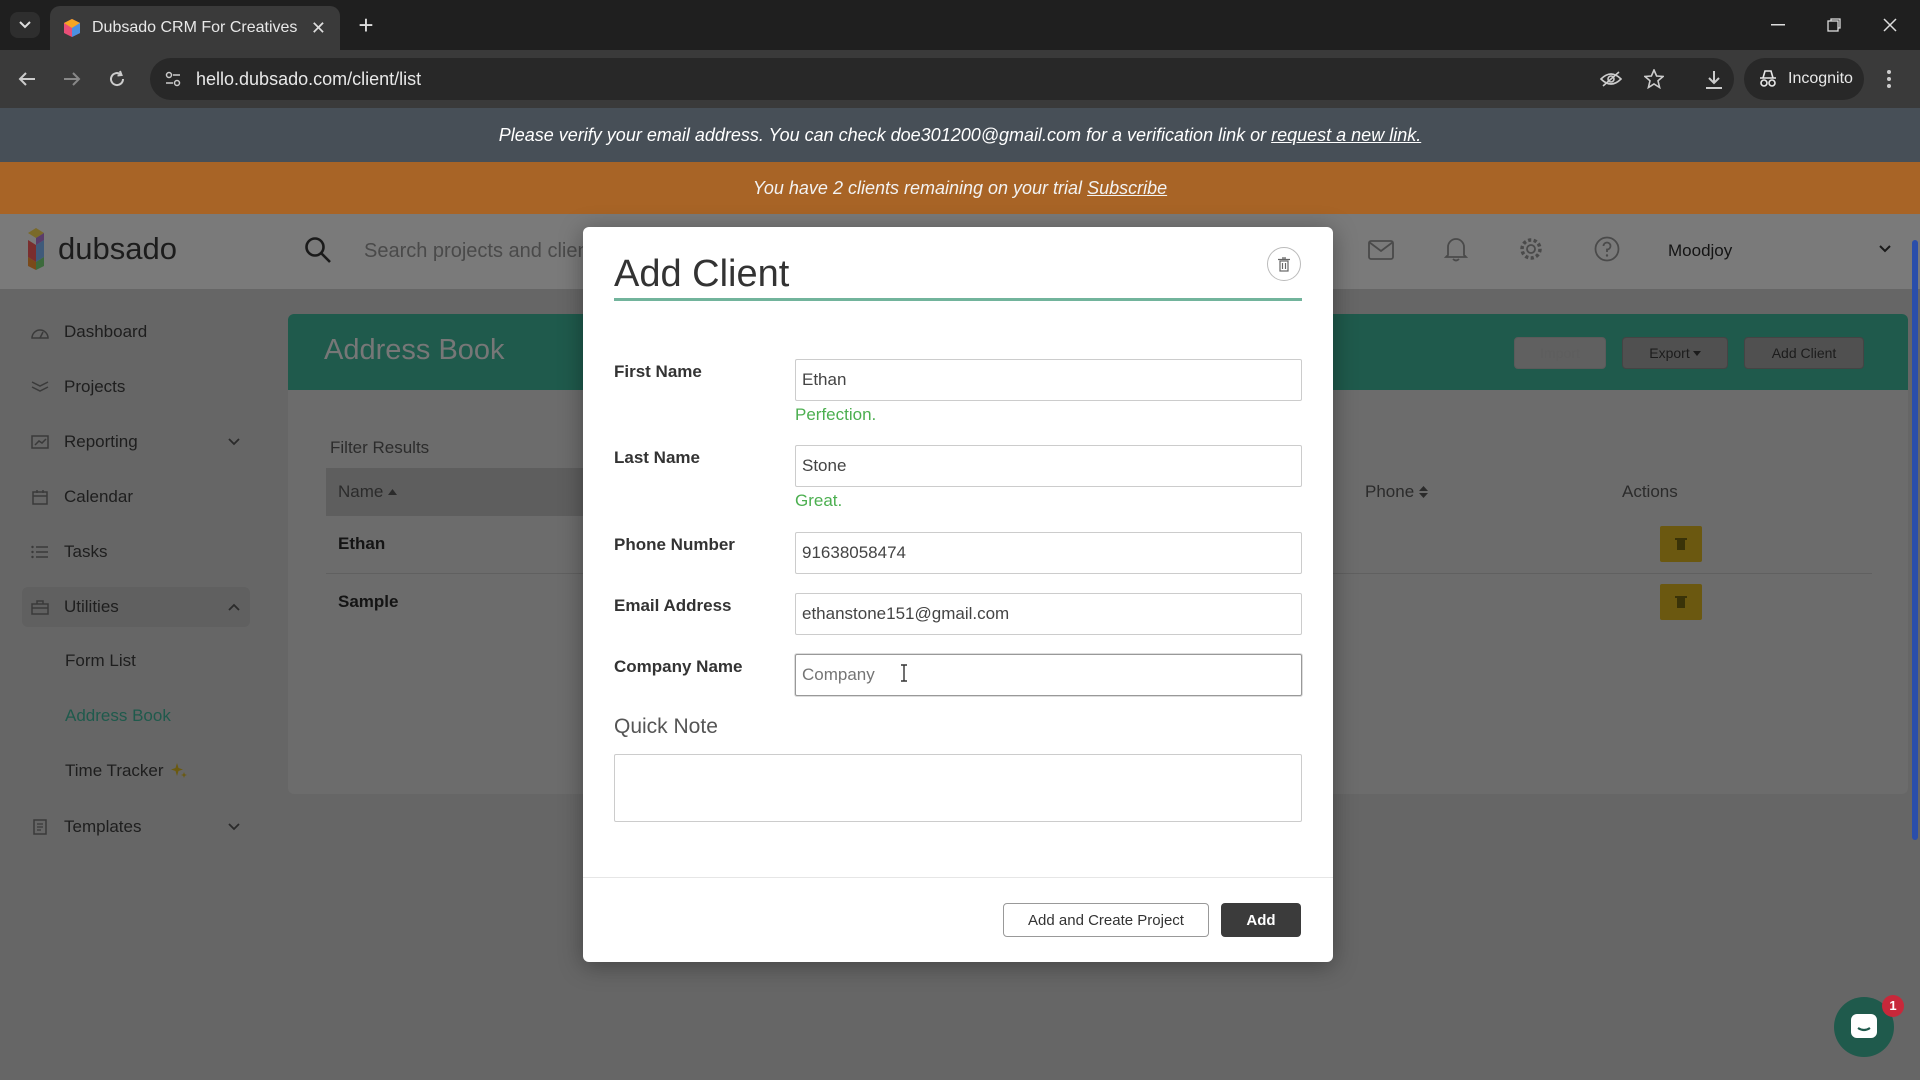 The image size is (1920, 1080). I want to click on sidebar-item-calendar: Calendar, so click(140, 497).